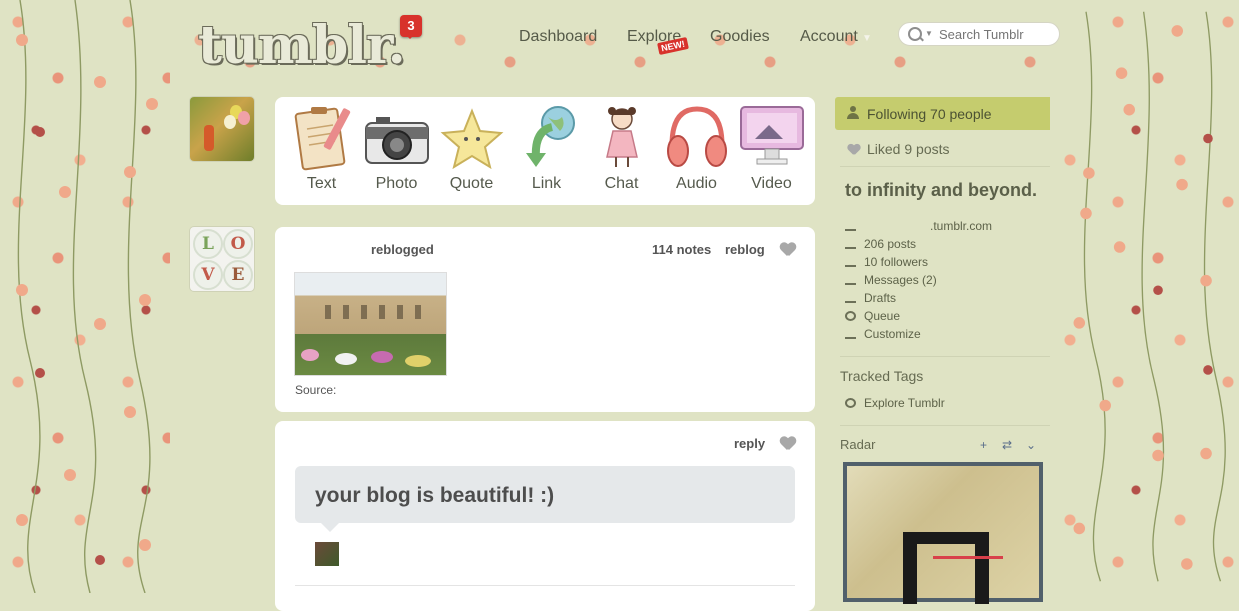 Image resolution: width=1239 pixels, height=611 pixels. What do you see at coordinates (850, 226) in the screenshot?
I see `blog-icon` at bounding box center [850, 226].